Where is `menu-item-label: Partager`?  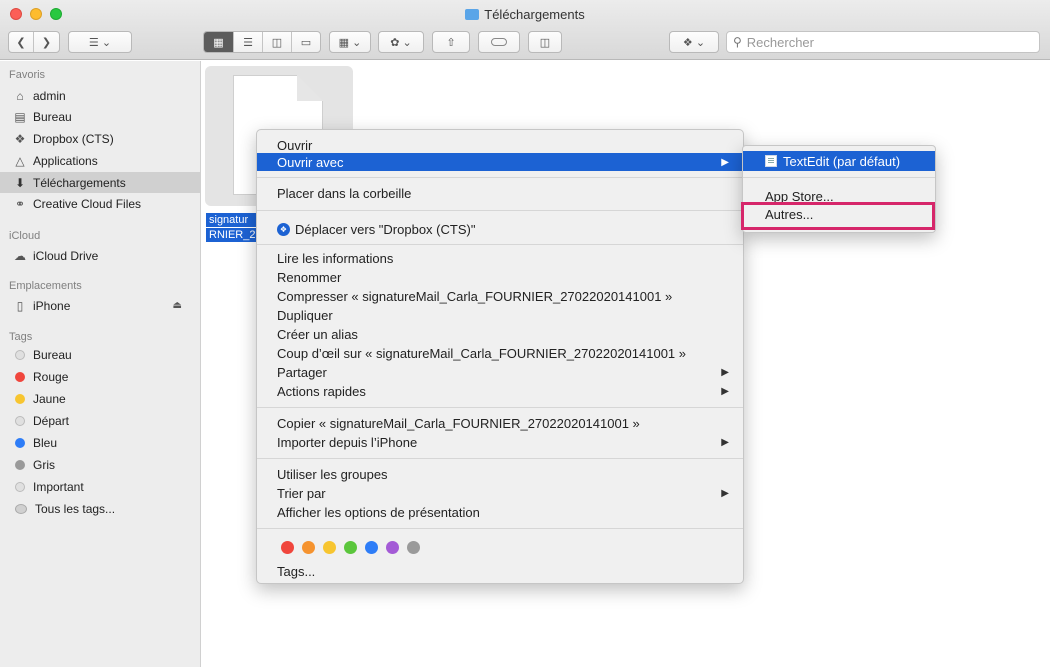 menu-item-label: Partager is located at coordinates (302, 372).